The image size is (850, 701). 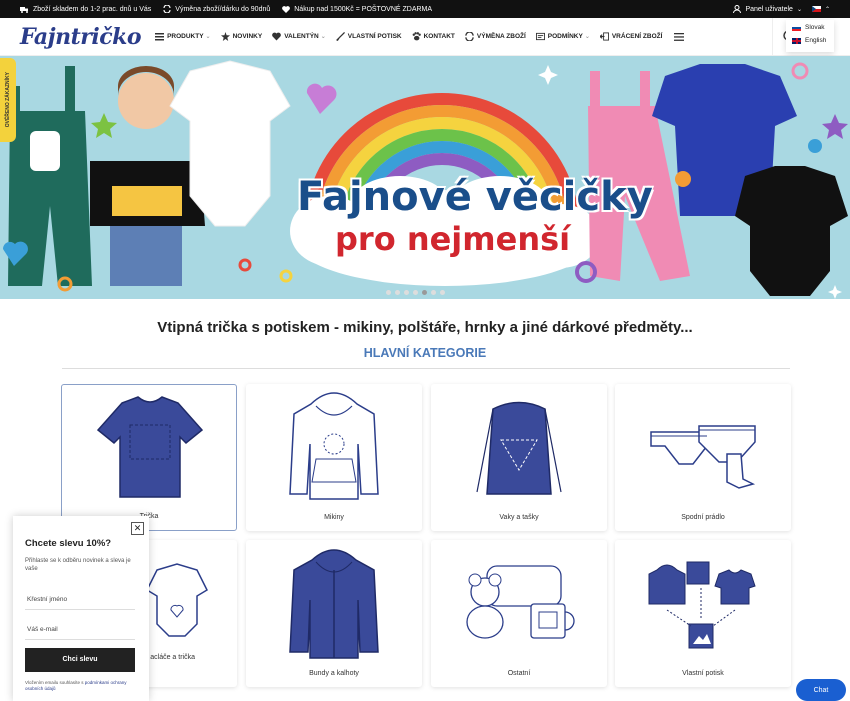 I want to click on popup-title: Chcete slevu 10%?, so click(x=68, y=543).